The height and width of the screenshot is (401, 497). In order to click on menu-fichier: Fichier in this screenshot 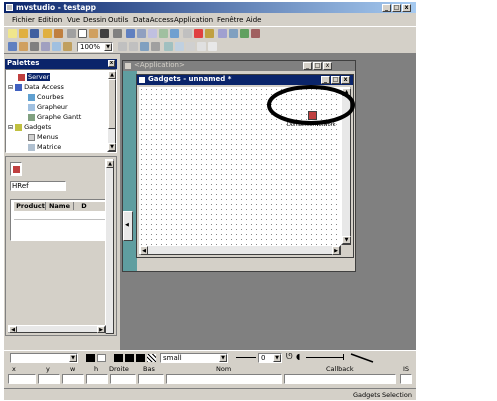, I will do `click(23, 20)`.